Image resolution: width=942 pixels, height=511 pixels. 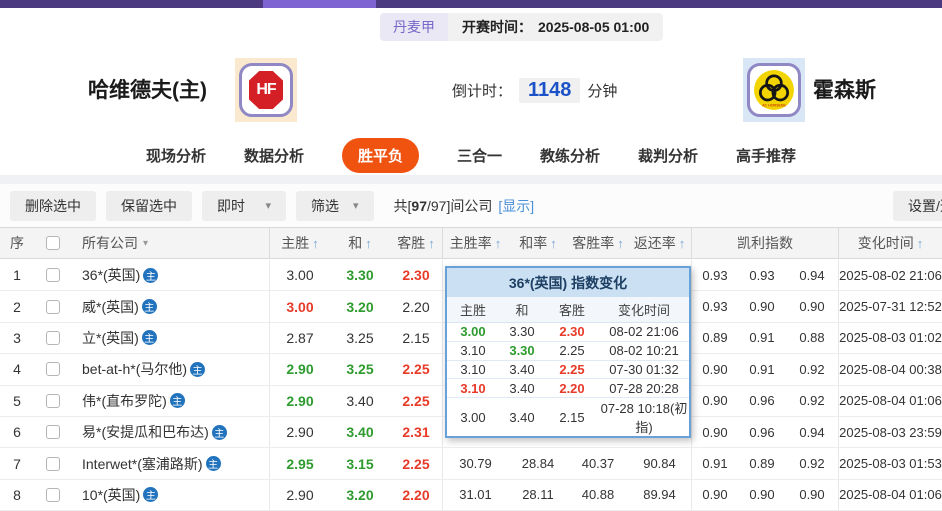 What do you see at coordinates (300, 338) in the screenshot?
I see `home-odds-cell: 2.87` at bounding box center [300, 338].